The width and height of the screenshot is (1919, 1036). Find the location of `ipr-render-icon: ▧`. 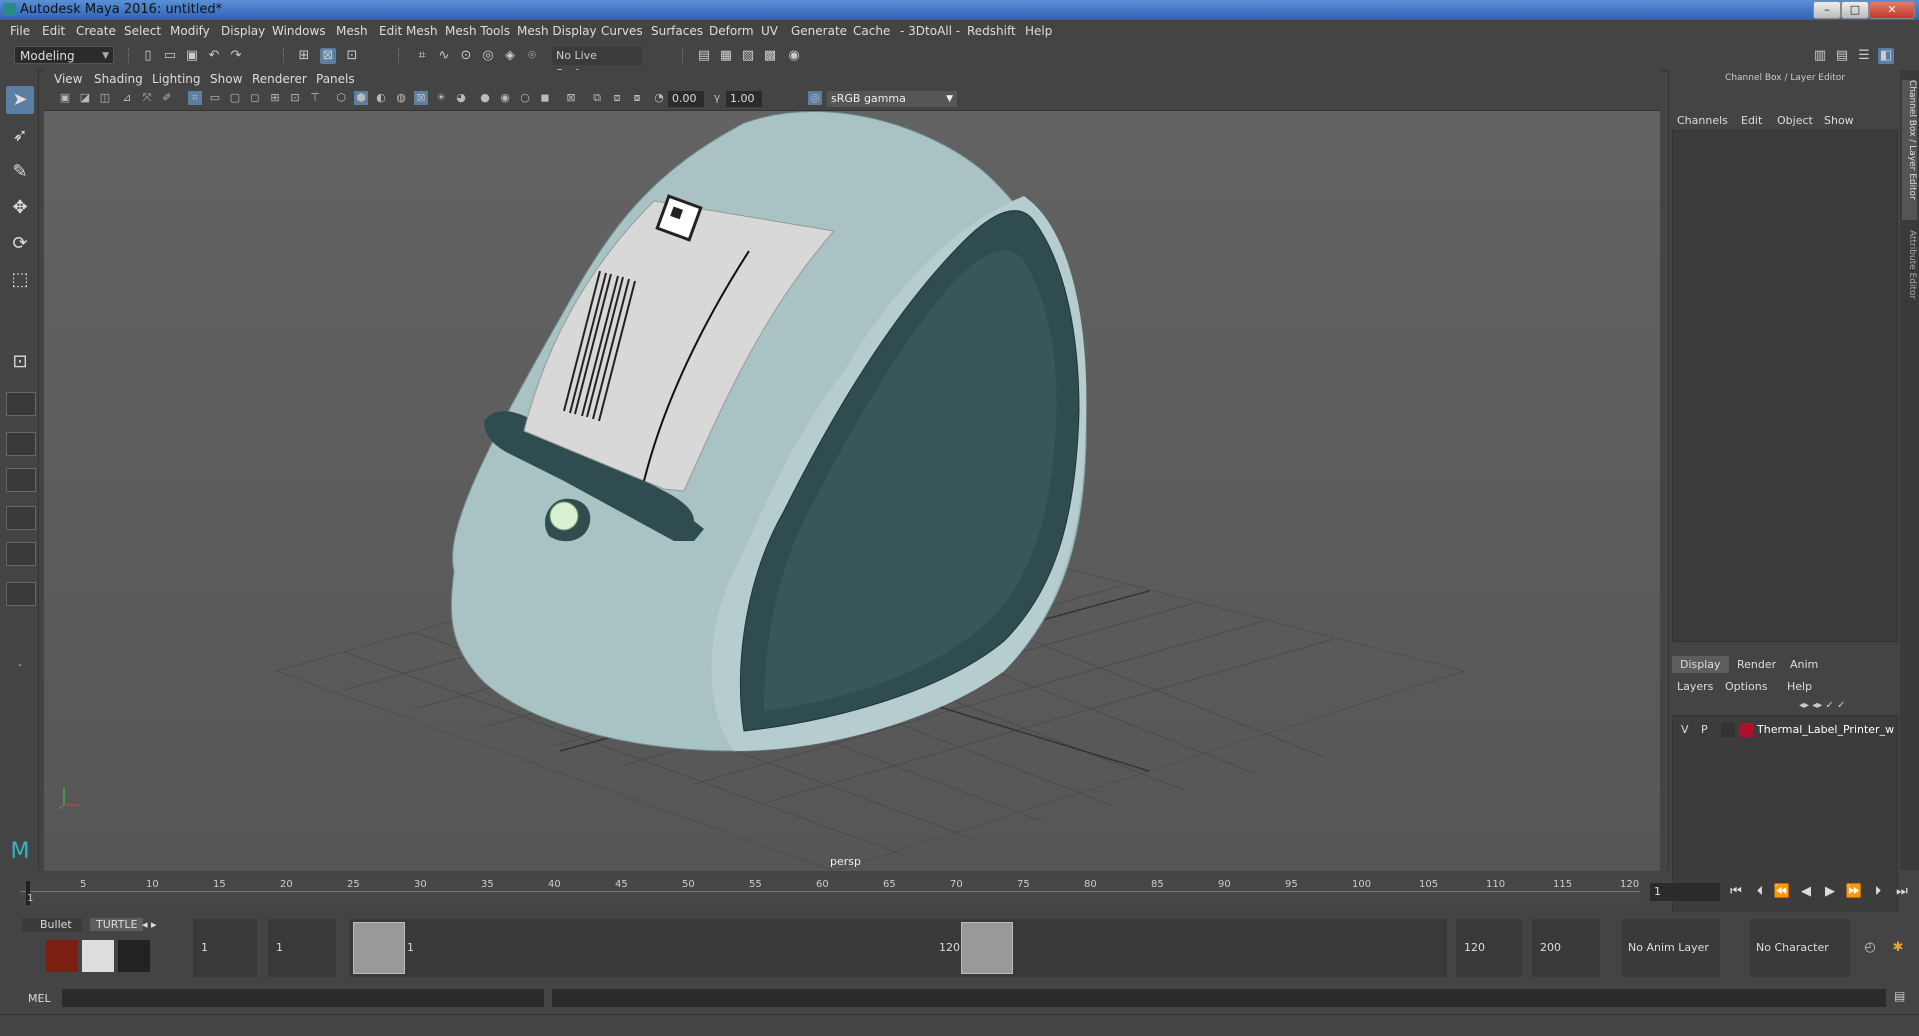

ipr-render-icon: ▧ is located at coordinates (748, 56).